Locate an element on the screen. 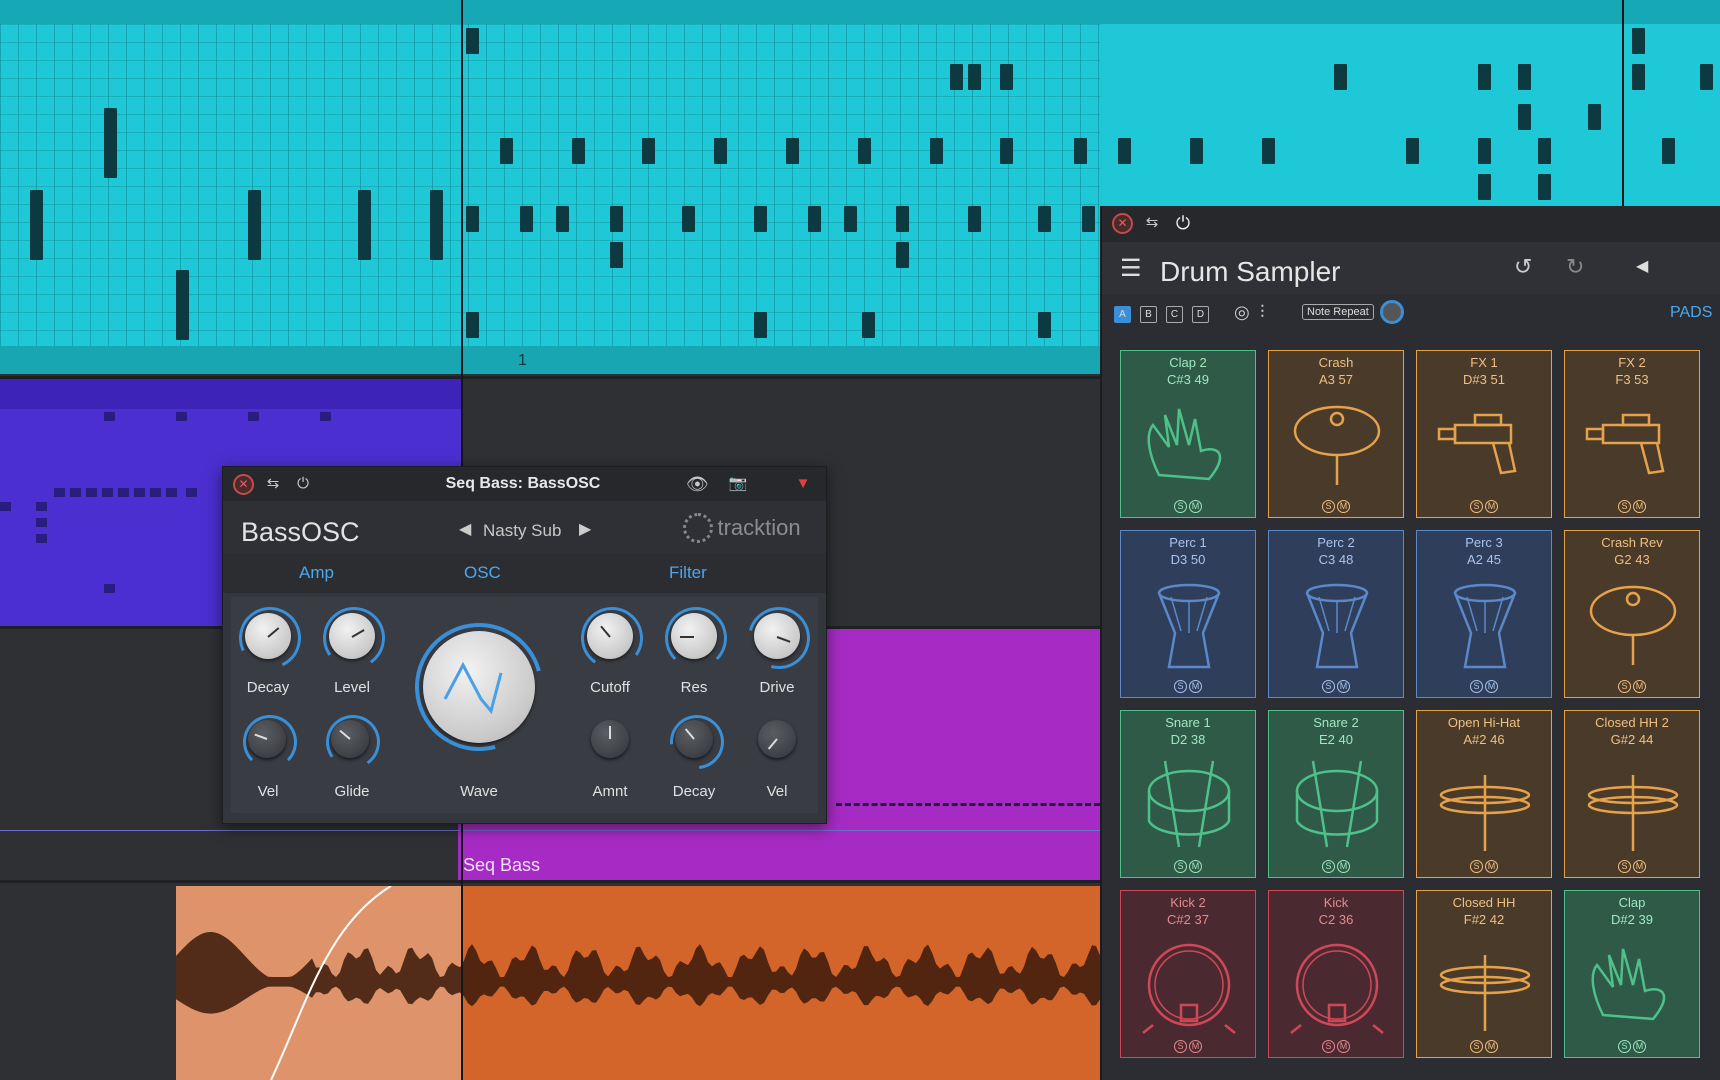 This screenshot has height=1080, width=1720. pads-view-button: PADS is located at coordinates (1691, 313).